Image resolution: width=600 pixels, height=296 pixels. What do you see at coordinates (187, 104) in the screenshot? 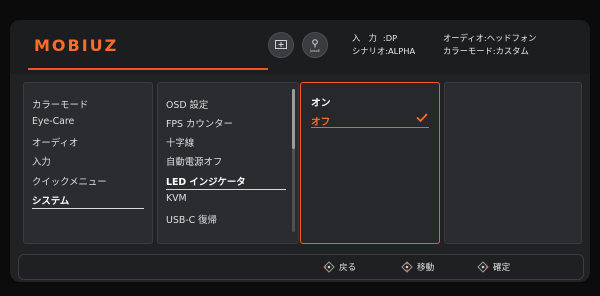
I see `submenu-item-osd-settings: OSD 設定` at bounding box center [187, 104].